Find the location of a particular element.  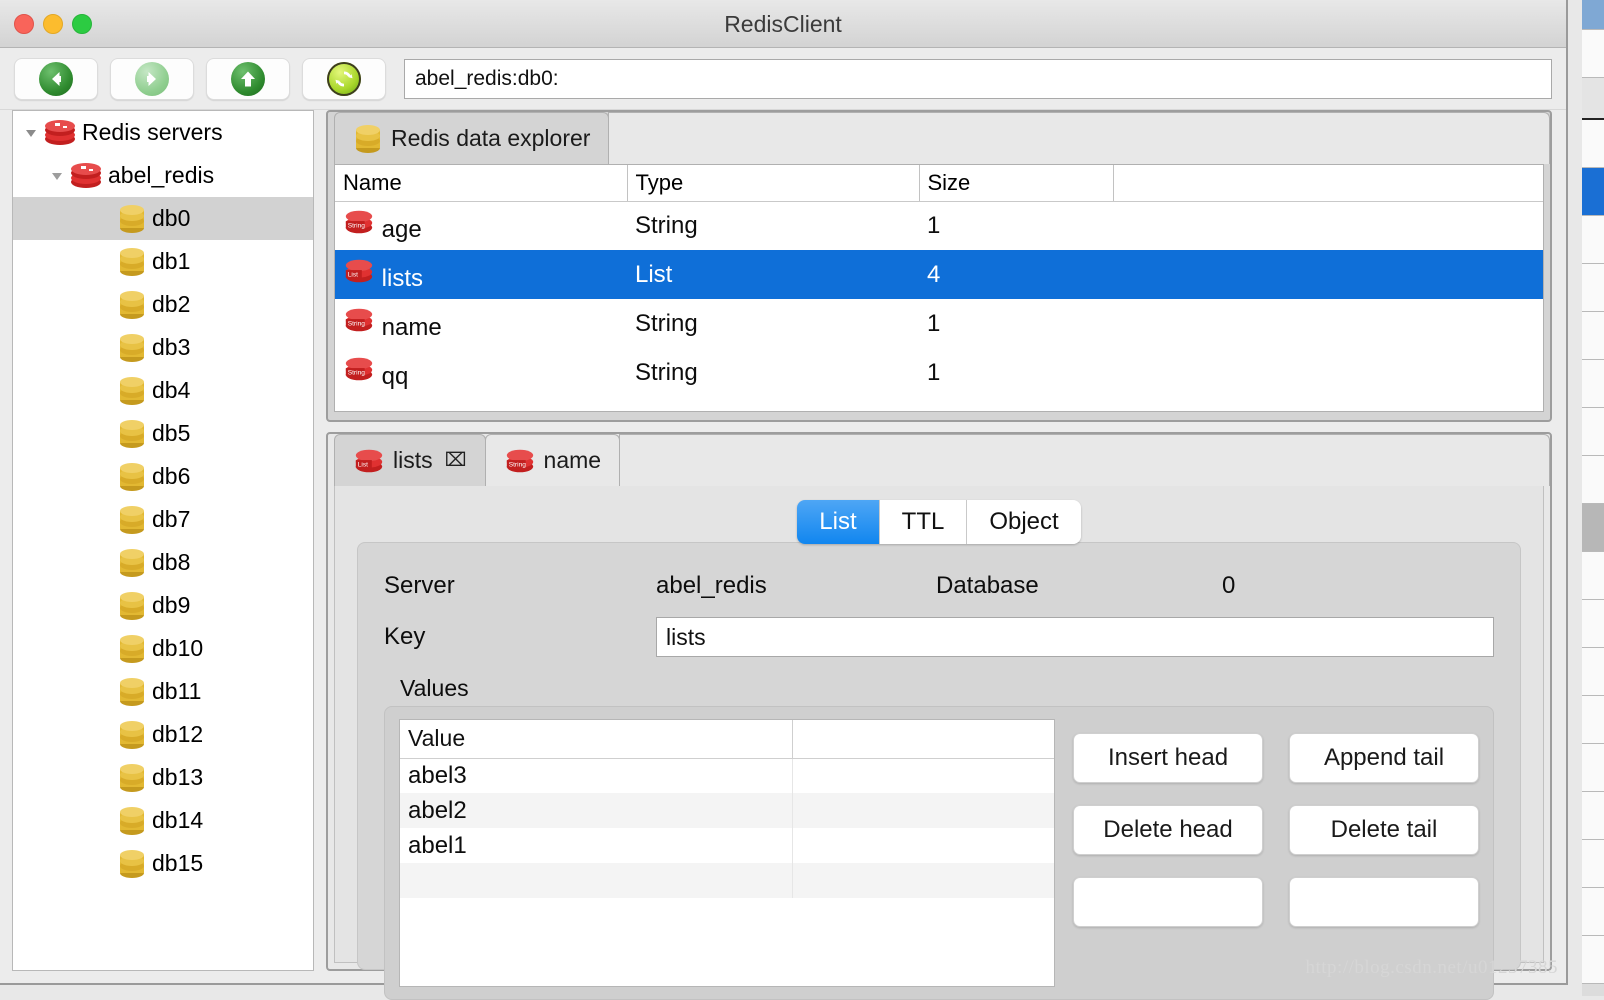

sidebar-item-label: db15 is located at coordinates (178, 863).